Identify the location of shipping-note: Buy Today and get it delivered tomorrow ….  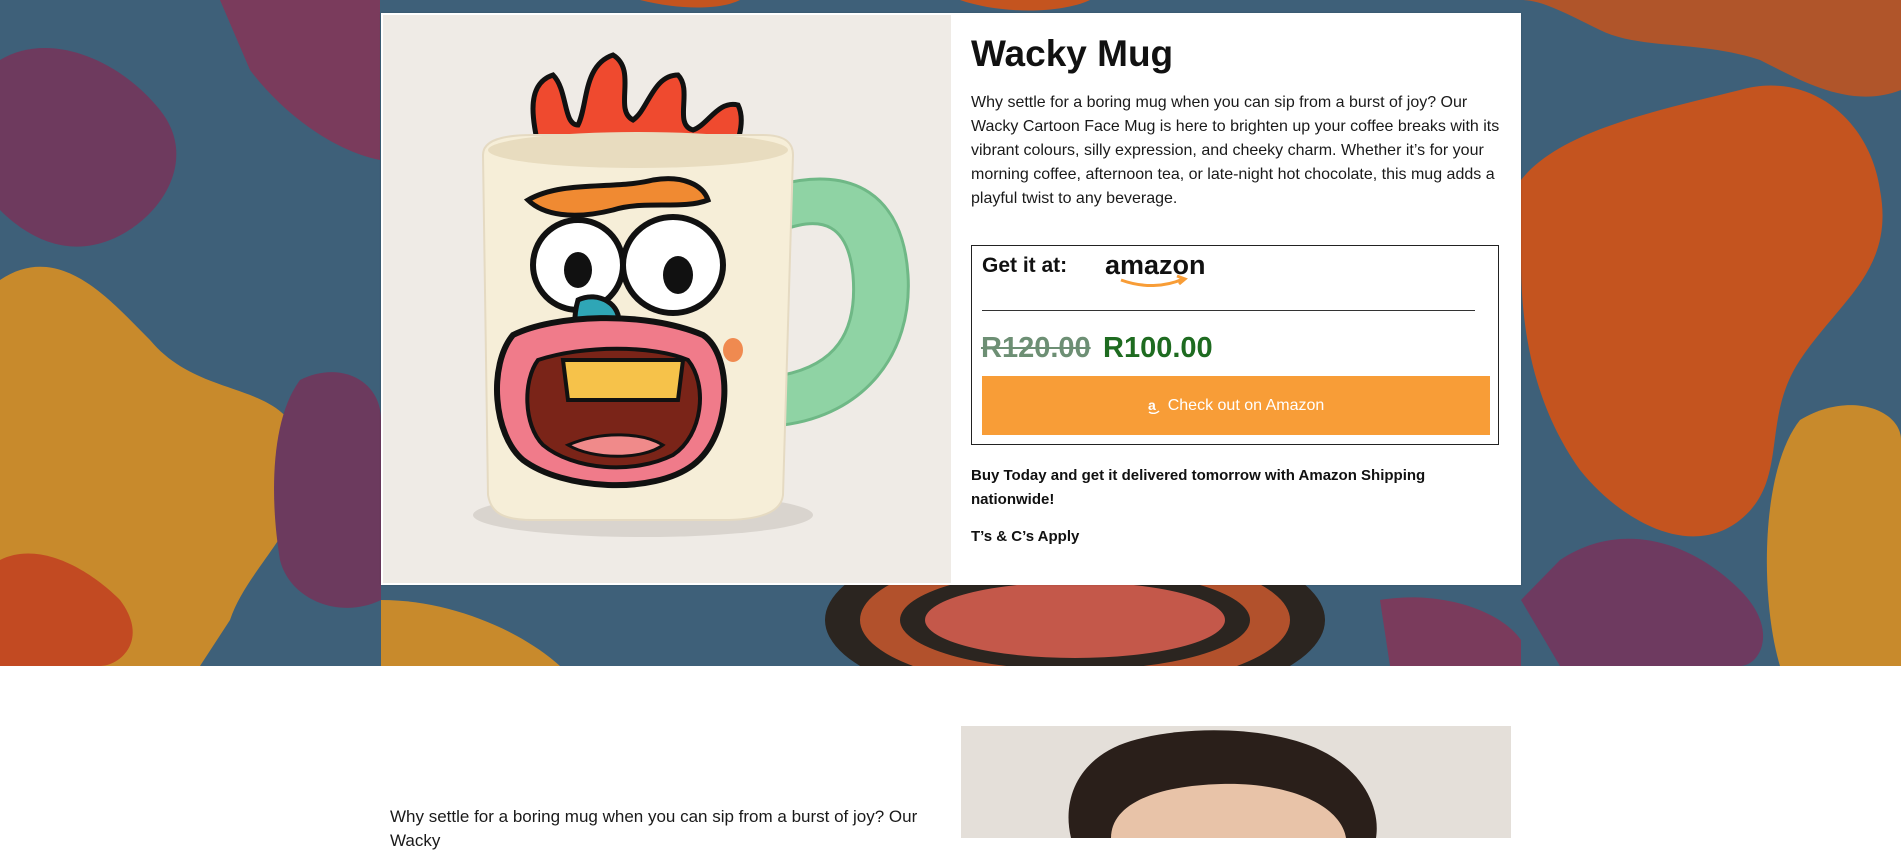
(1198, 487).